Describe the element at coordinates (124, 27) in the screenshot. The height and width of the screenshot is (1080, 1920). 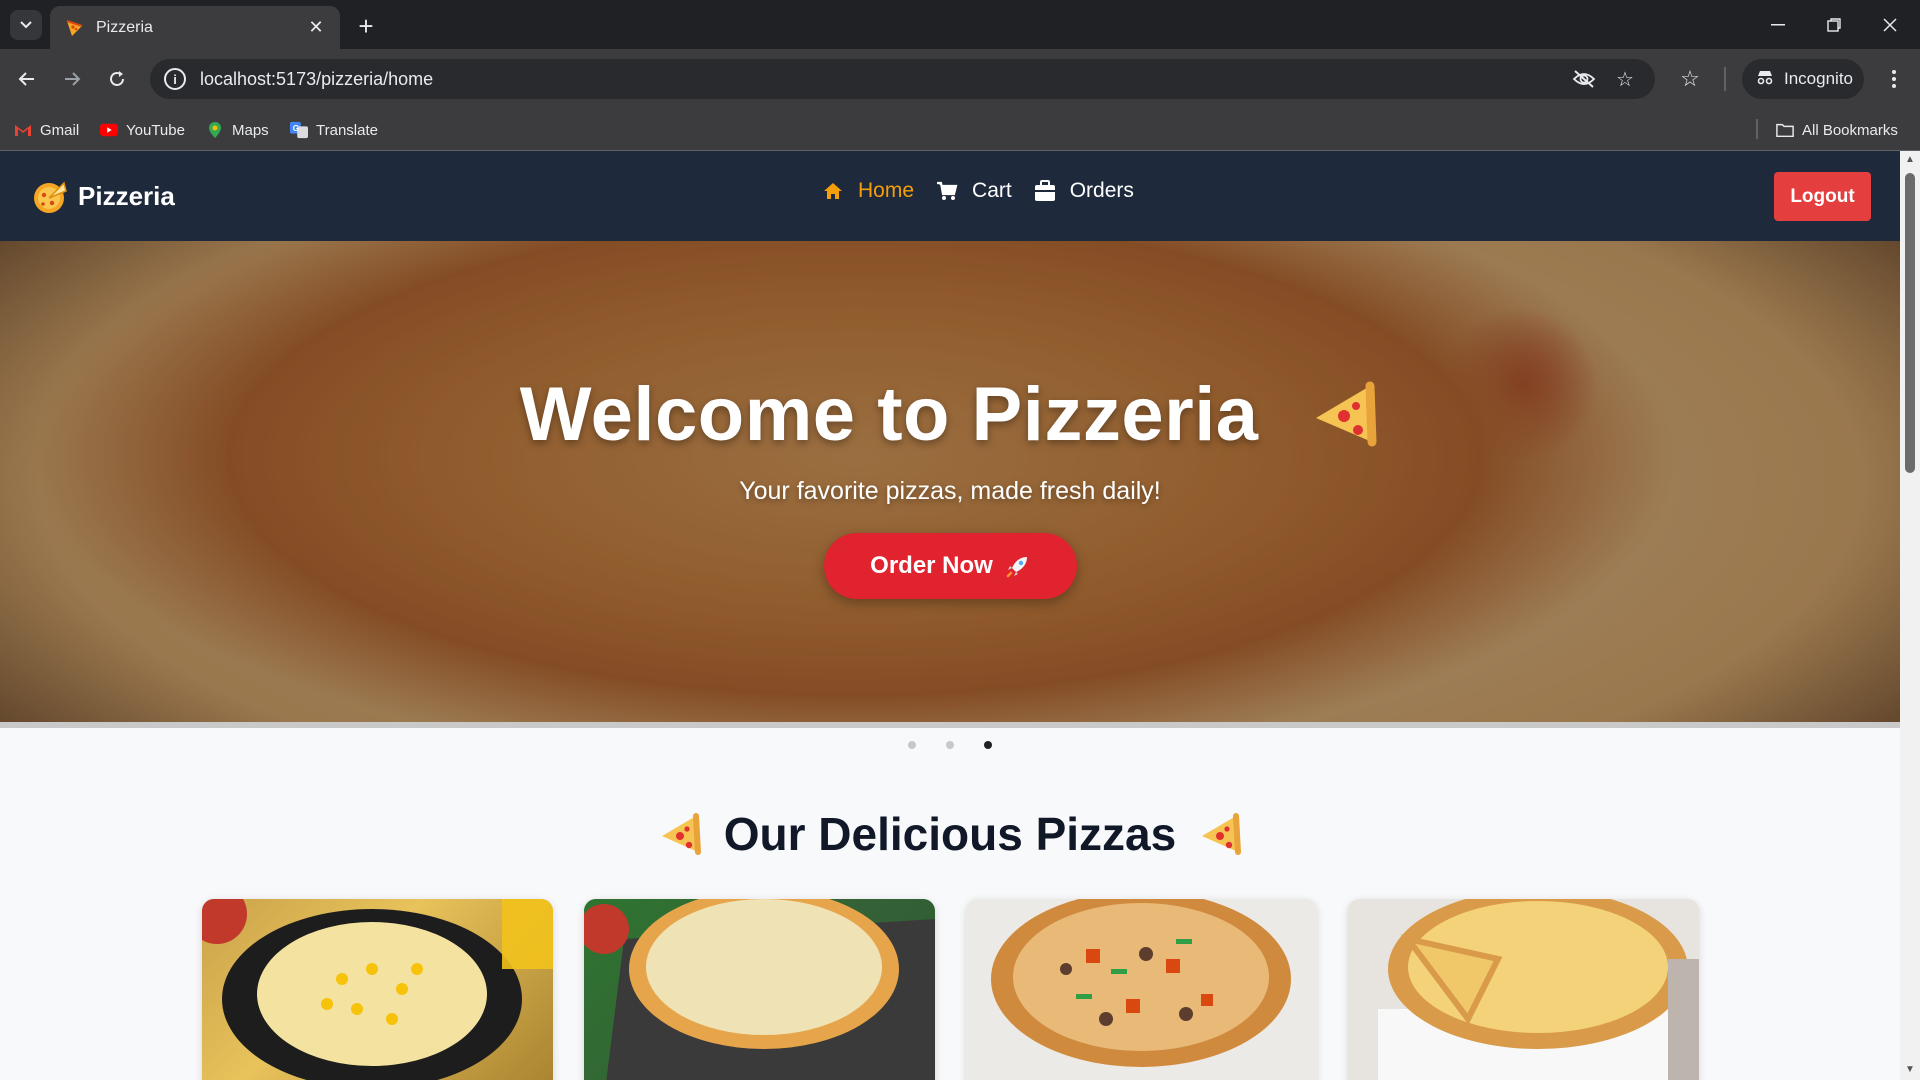
I see `tab-title: Pizzeria` at that location.